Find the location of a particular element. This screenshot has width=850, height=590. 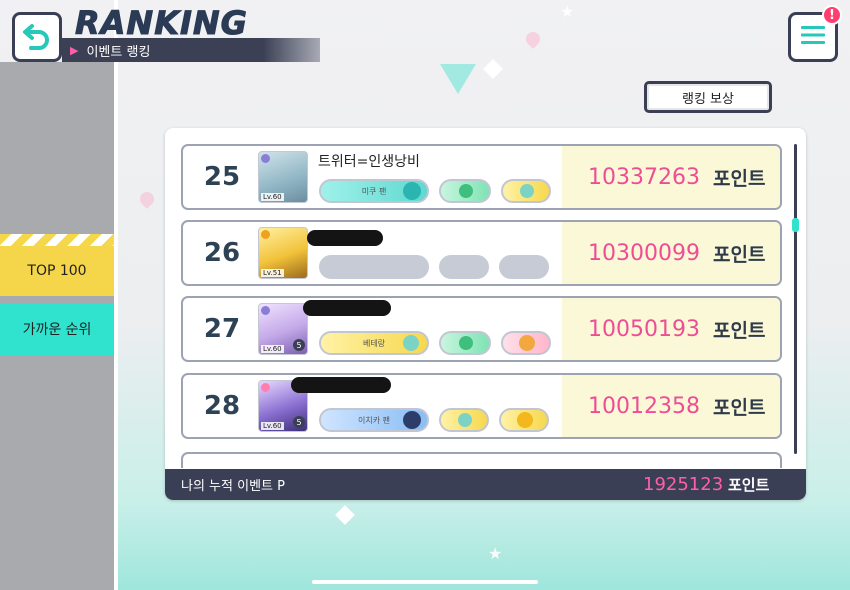

tab-nearby-rank: 가까운 순위 is located at coordinates (57, 329).